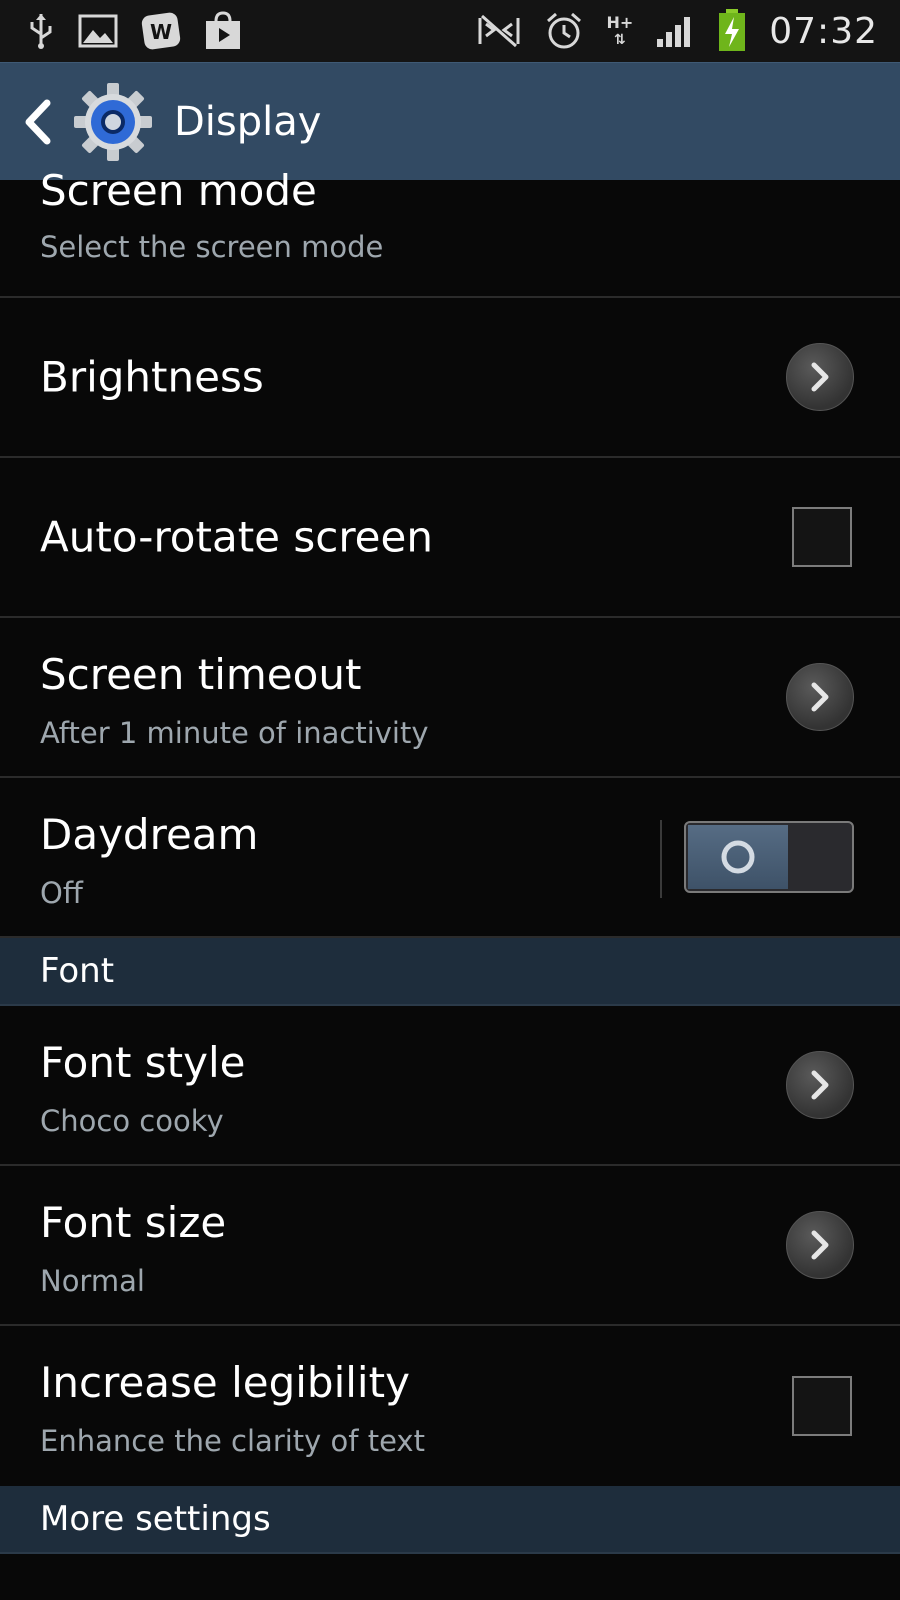  I want to click on setting-daydream: Daydream Off, so click(450, 858).